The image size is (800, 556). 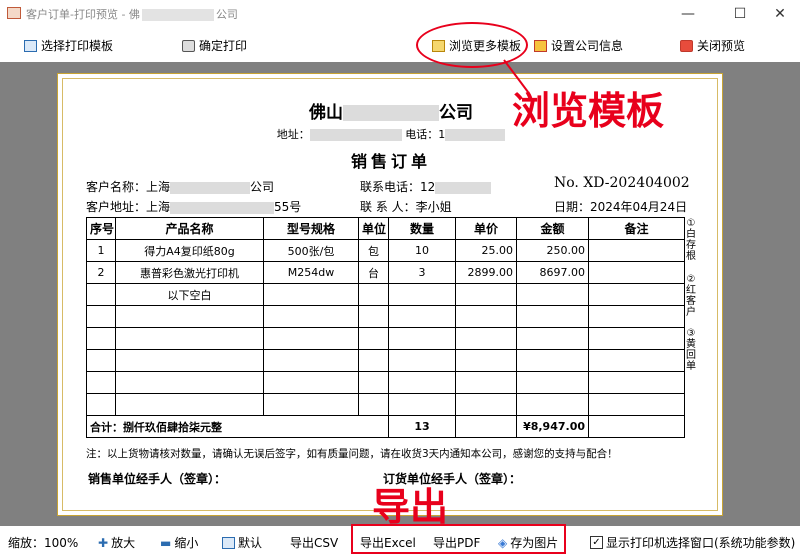 I want to click on close-button: ✕, so click(x=780, y=14).